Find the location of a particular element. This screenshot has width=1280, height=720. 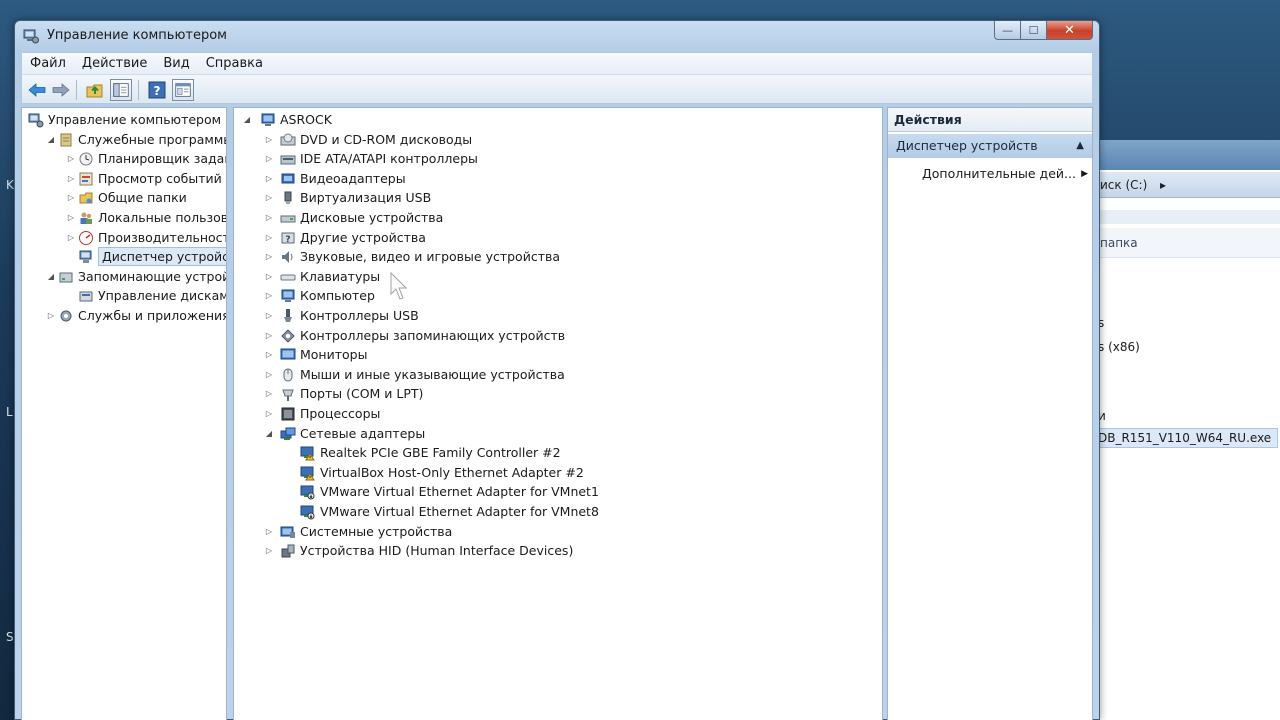

chevron-right-icon: ▸ is located at coordinates (1163, 185).